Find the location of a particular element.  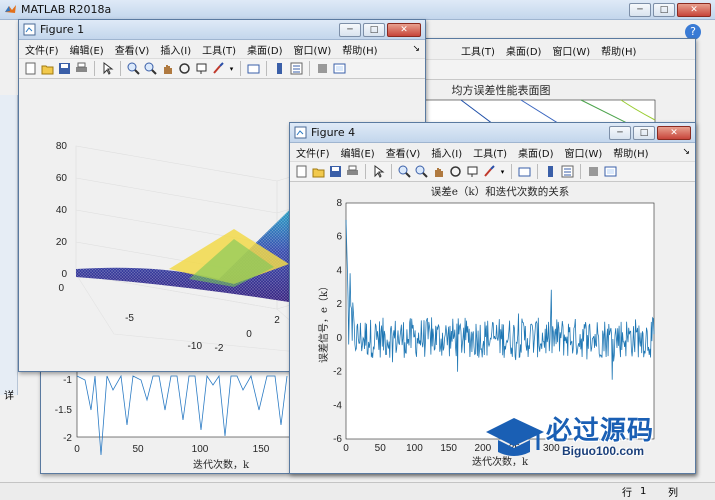

open-file-icon is located at coordinates (47, 68).